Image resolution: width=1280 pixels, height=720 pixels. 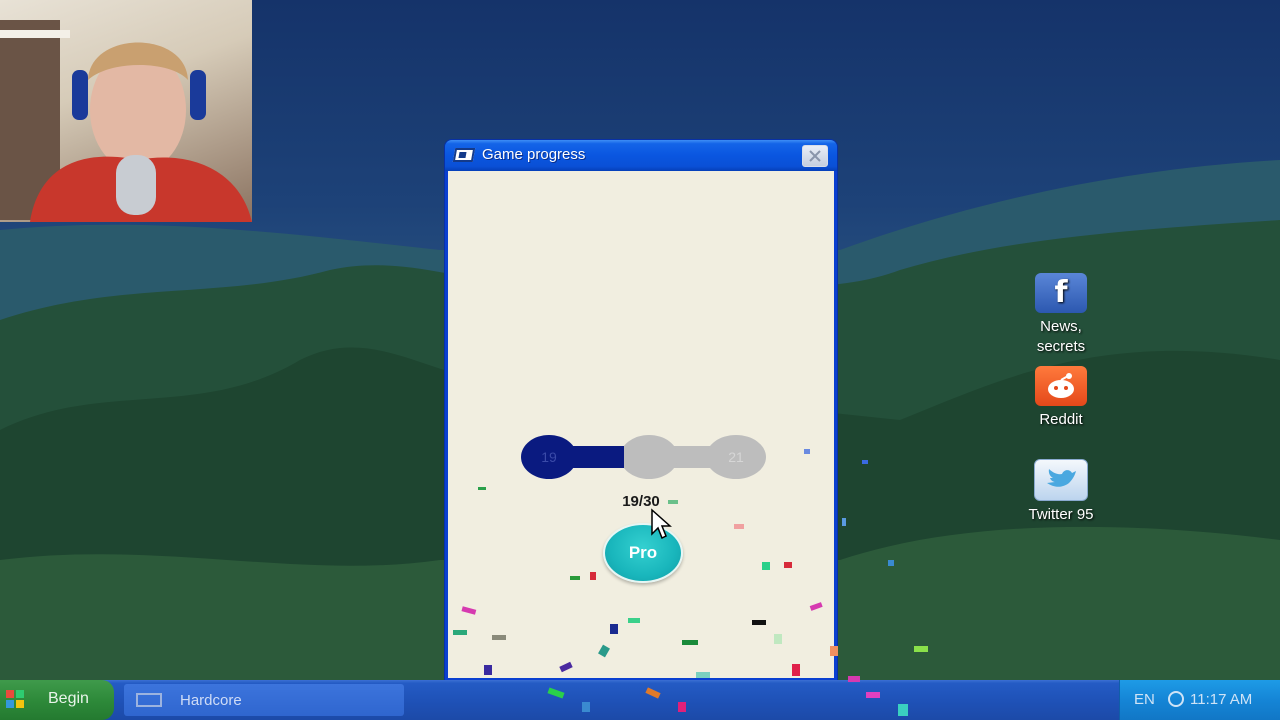 I want to click on desktop-icon-label: secrets, so click(x=1061, y=346).